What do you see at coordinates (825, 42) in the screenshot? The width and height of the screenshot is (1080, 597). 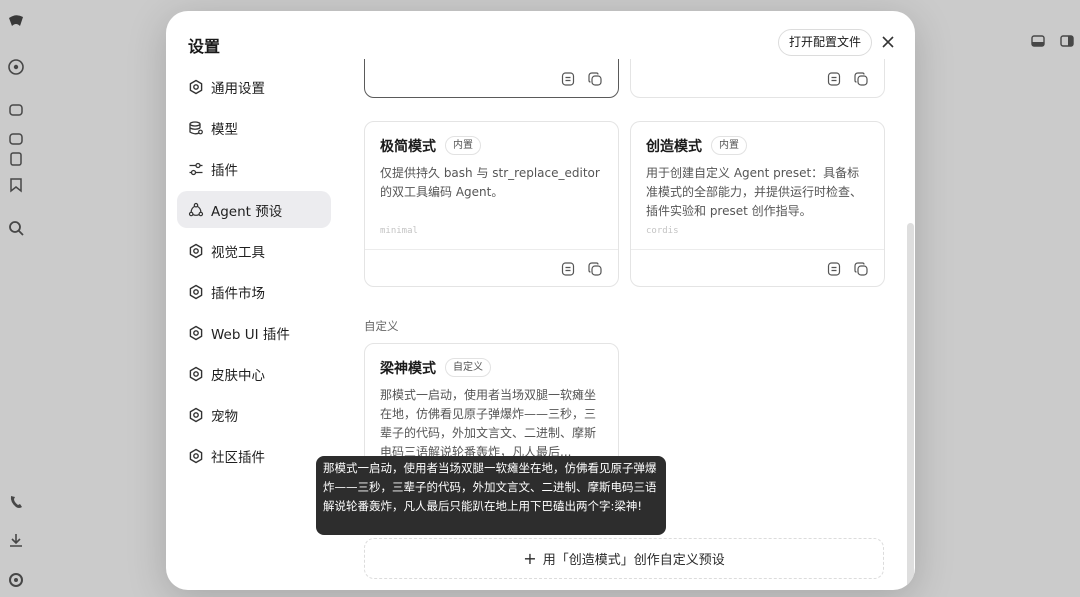 I see `open-config-button: 打开配置文件` at bounding box center [825, 42].